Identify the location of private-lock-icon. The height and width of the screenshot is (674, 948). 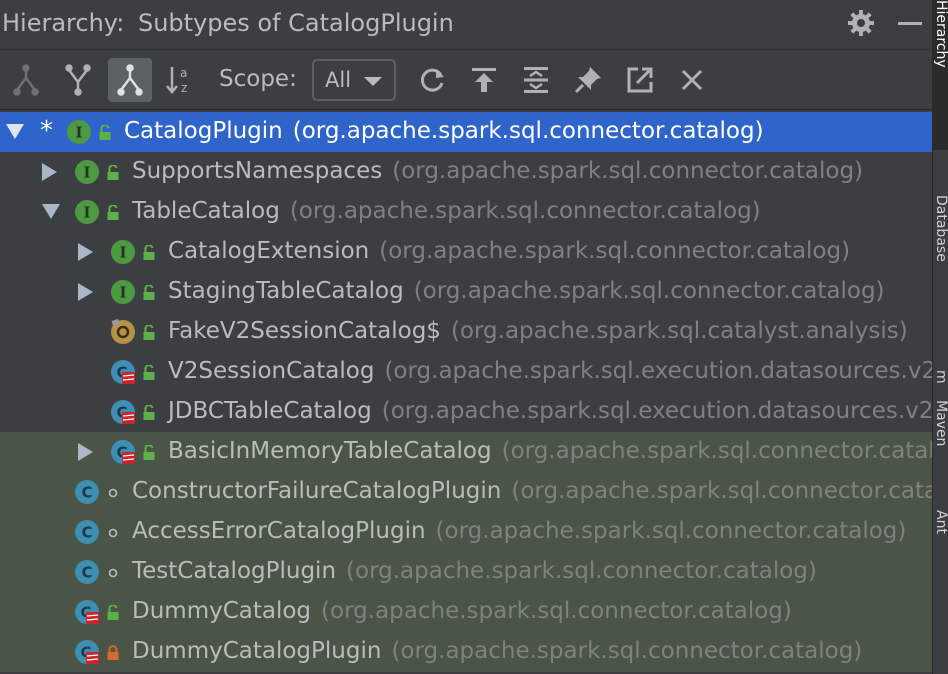
(113, 653).